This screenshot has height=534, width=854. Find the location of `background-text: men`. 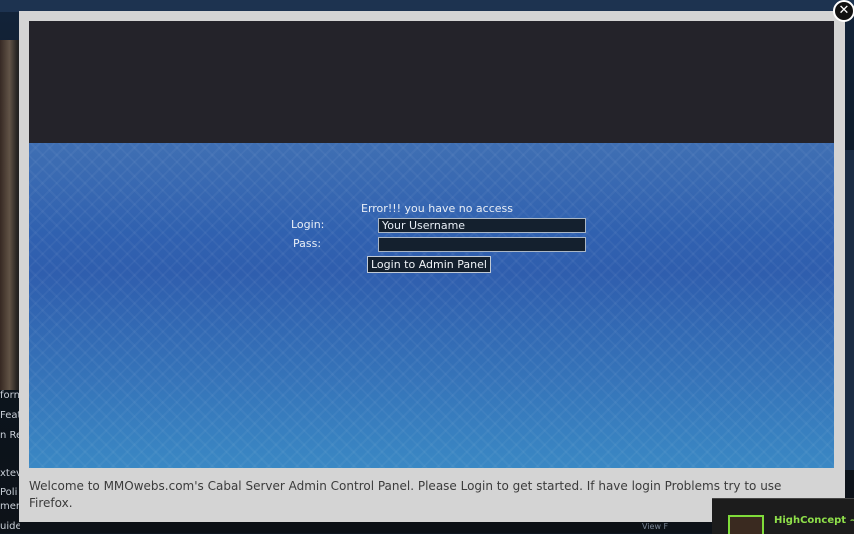

background-text: men is located at coordinates (10, 506).